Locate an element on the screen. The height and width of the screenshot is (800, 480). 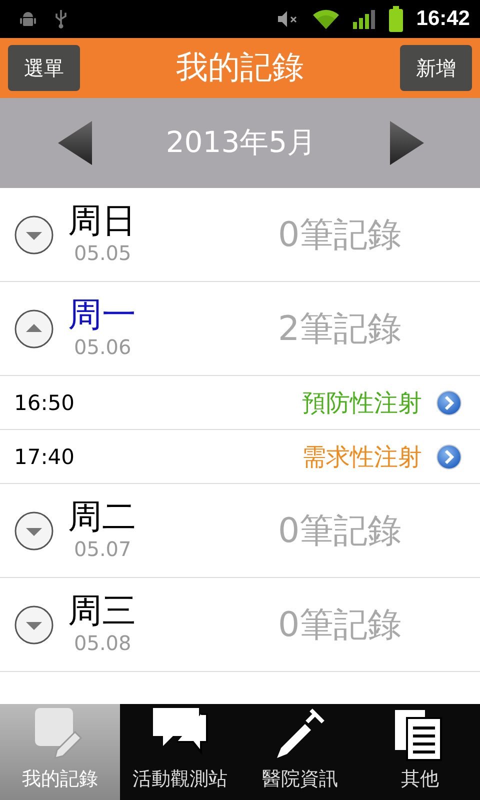
menu-button: 選單 is located at coordinates (44, 68).